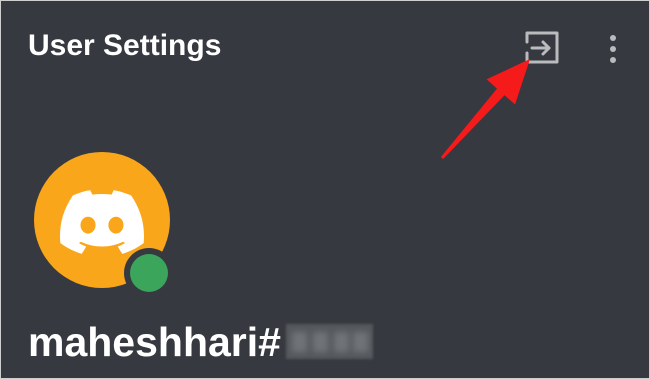 The width and height of the screenshot is (650, 379). Describe the element at coordinates (125, 45) in the screenshot. I see `page-title: User Settings` at that location.